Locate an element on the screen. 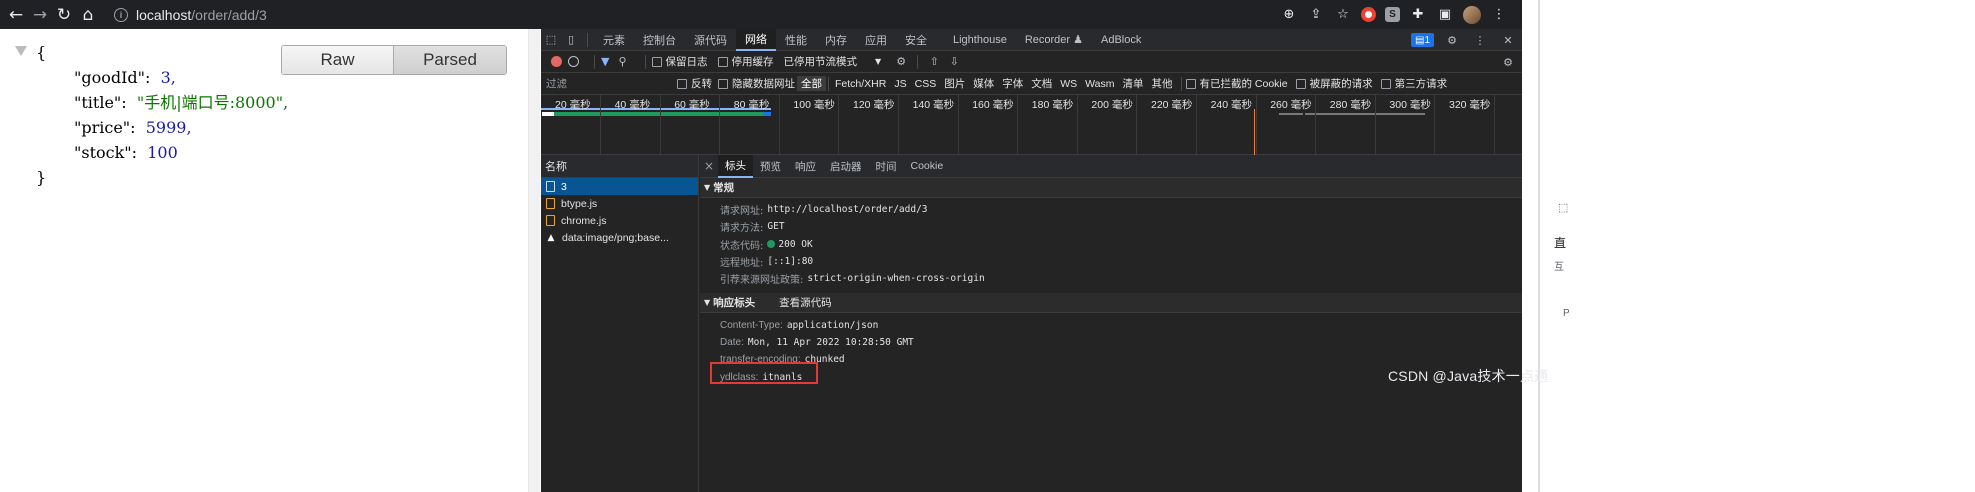 The width and height of the screenshot is (1975, 492). share-icon: ⇪ is located at coordinates (1316, 15).